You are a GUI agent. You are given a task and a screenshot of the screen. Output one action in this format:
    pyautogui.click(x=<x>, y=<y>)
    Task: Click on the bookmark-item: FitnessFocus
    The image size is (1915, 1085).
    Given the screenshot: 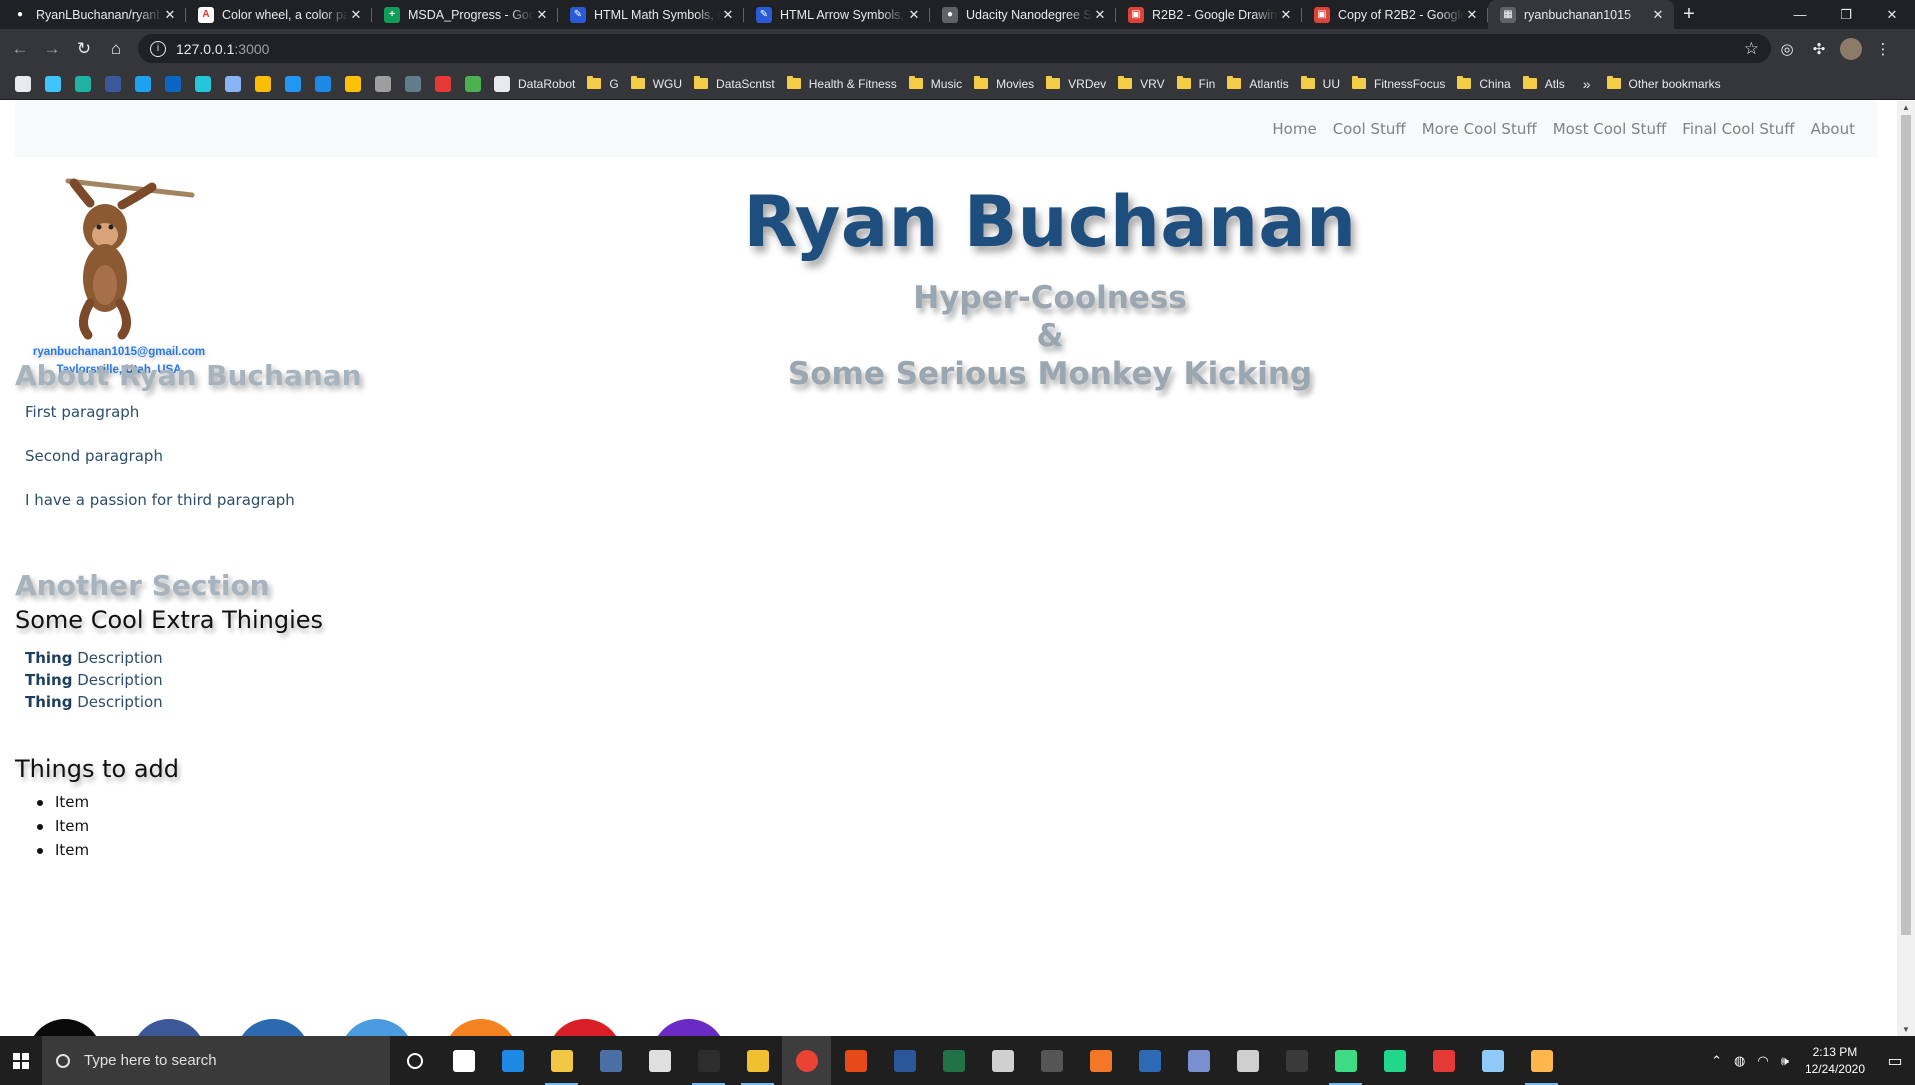 What is the action you would take?
    pyautogui.click(x=1398, y=83)
    